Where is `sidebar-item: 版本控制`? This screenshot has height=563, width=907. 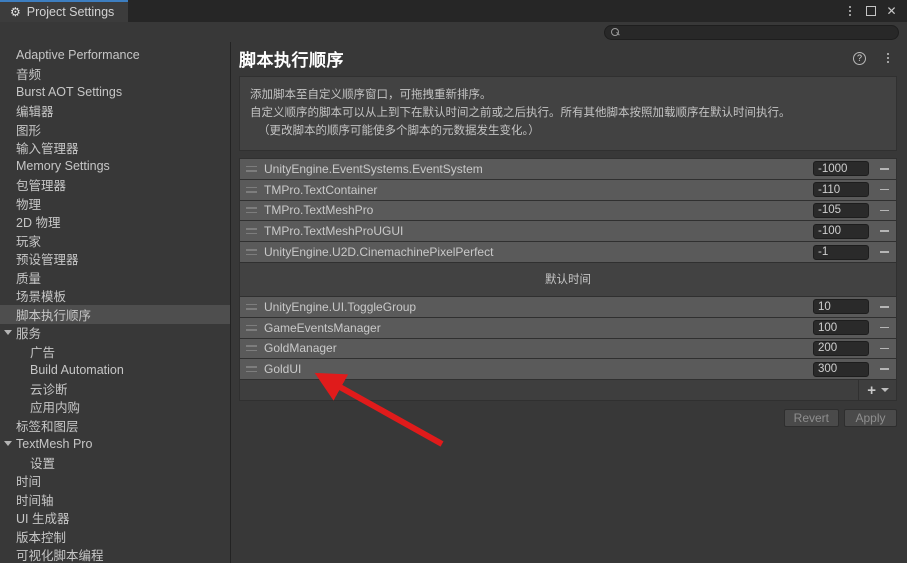 sidebar-item: 版本控制 is located at coordinates (115, 536).